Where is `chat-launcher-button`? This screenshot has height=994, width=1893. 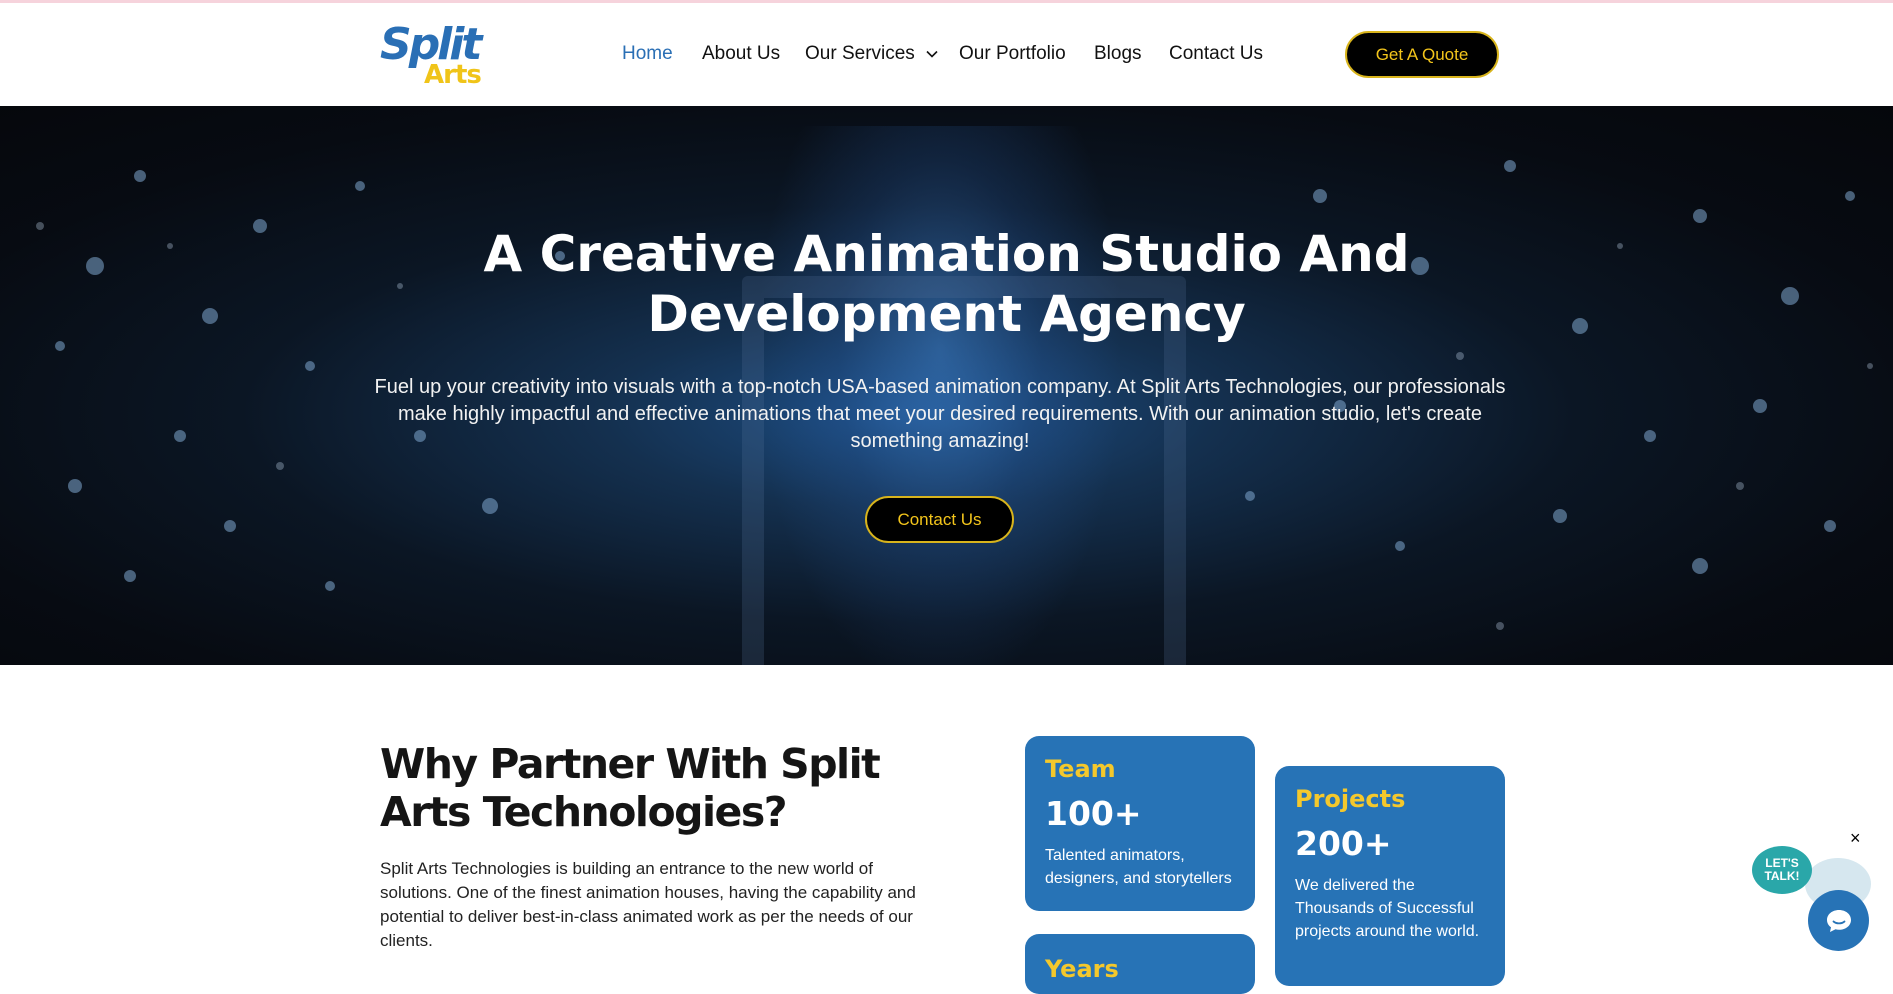 chat-launcher-button is located at coordinates (1838, 920).